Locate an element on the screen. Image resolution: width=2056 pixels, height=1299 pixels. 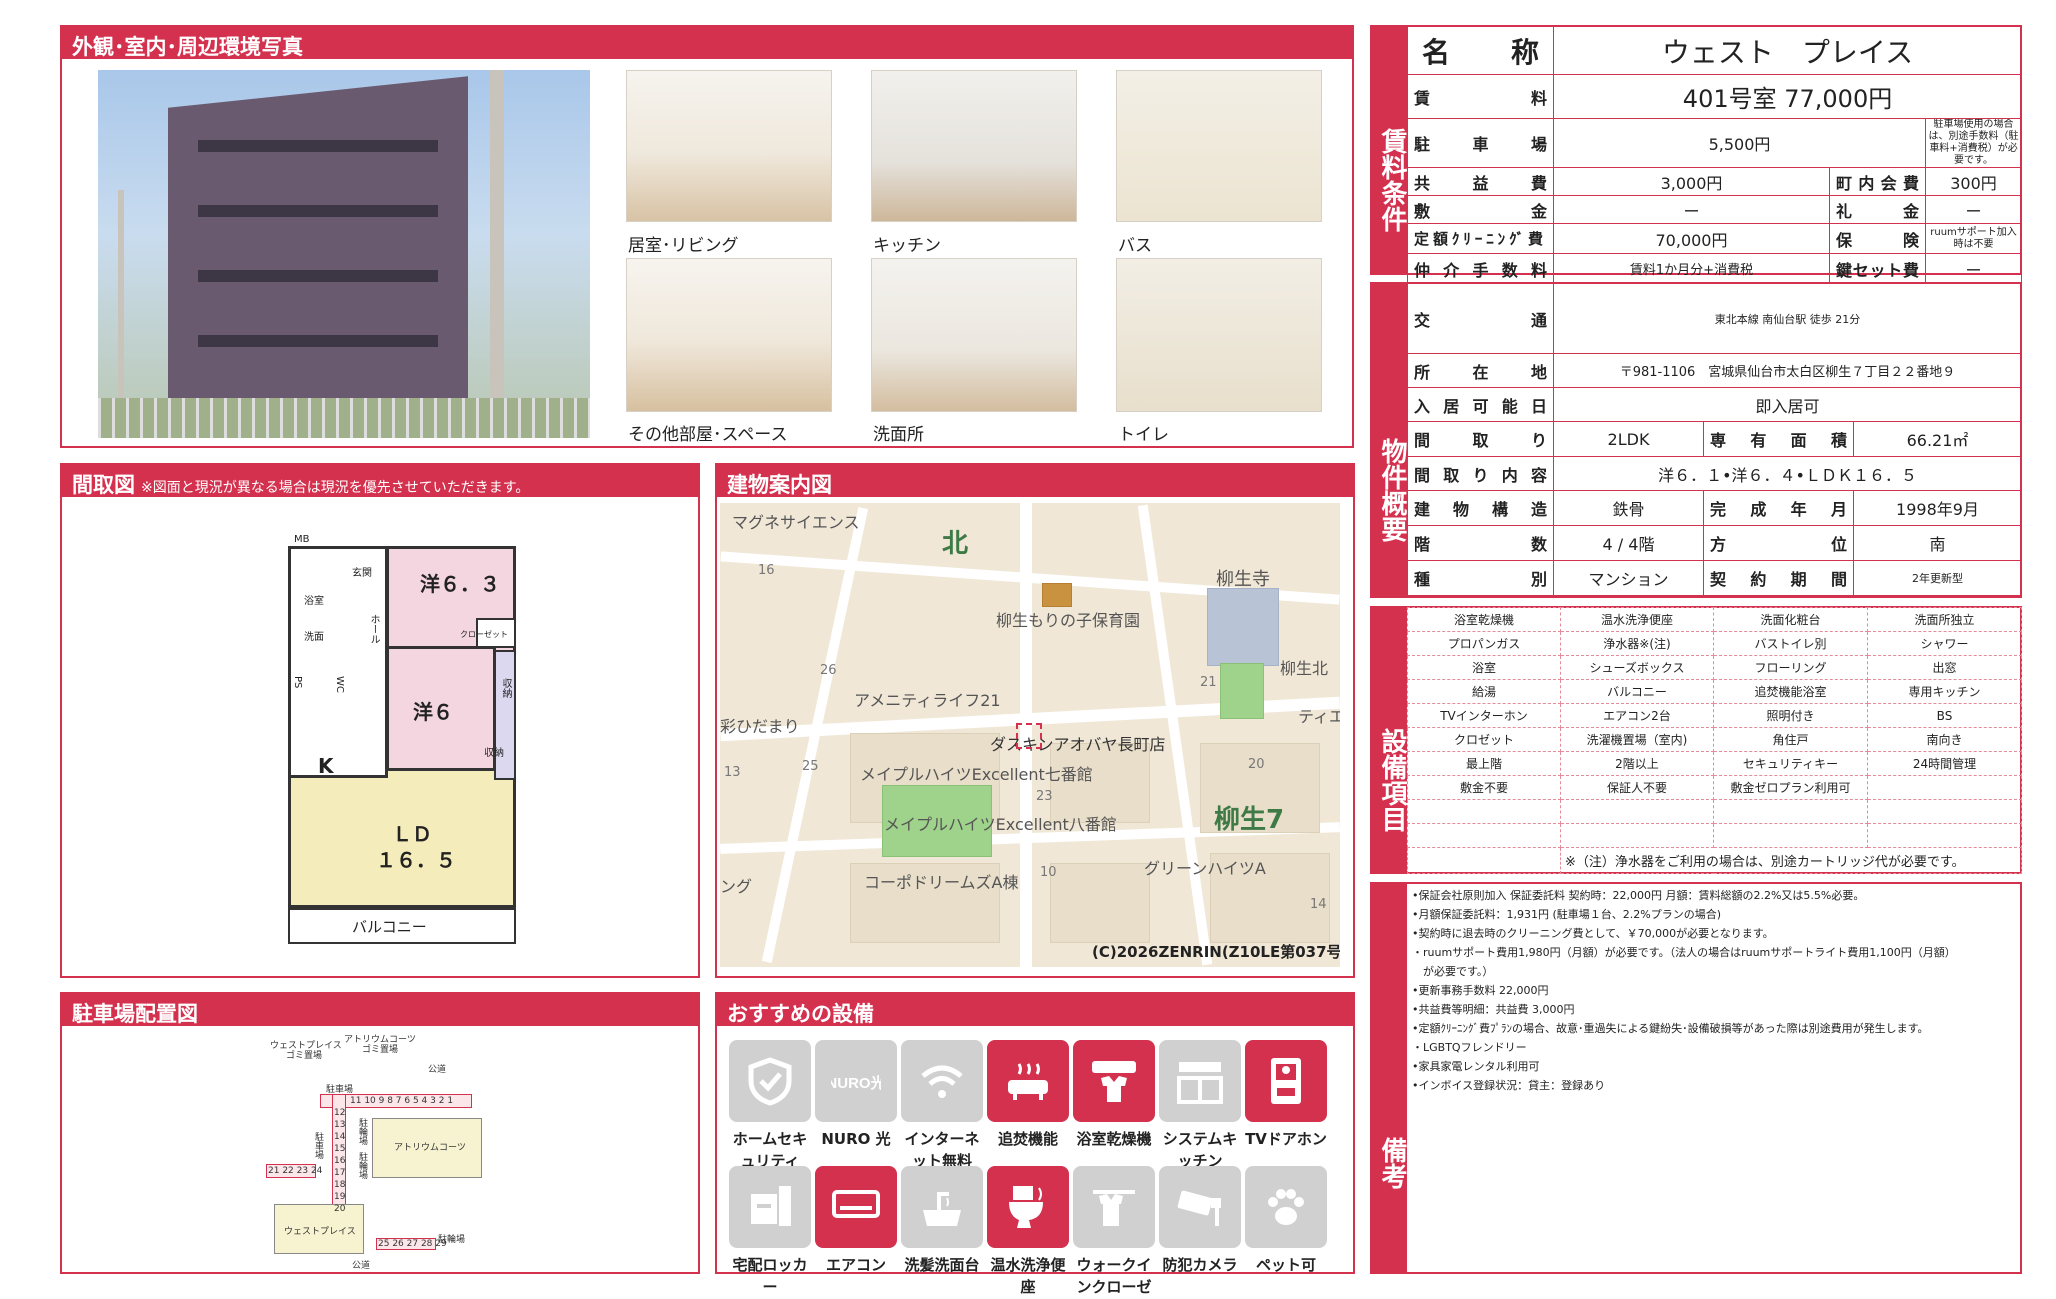
photo-label-washroom: 洗面所 is located at coordinates (898, 435).